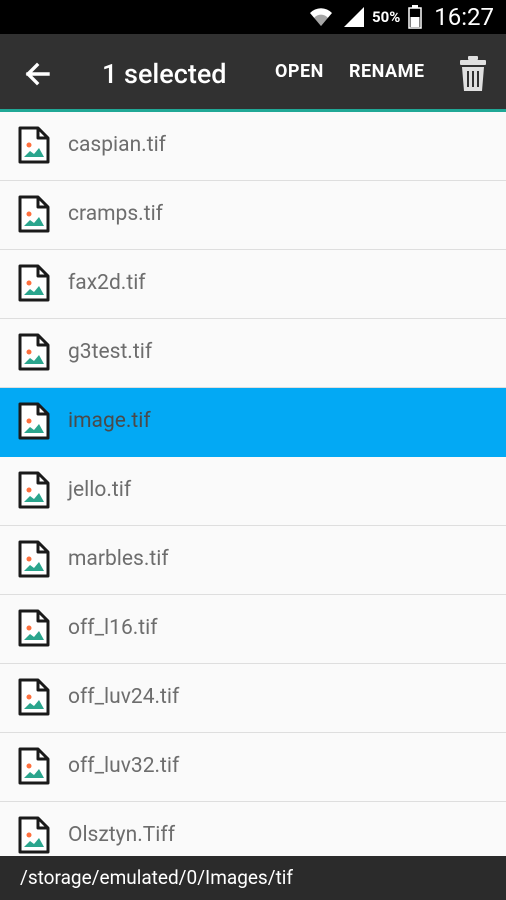 Image resolution: width=506 pixels, height=900 pixels. Describe the element at coordinates (253, 491) in the screenshot. I see `file-row: jello.tif` at that location.